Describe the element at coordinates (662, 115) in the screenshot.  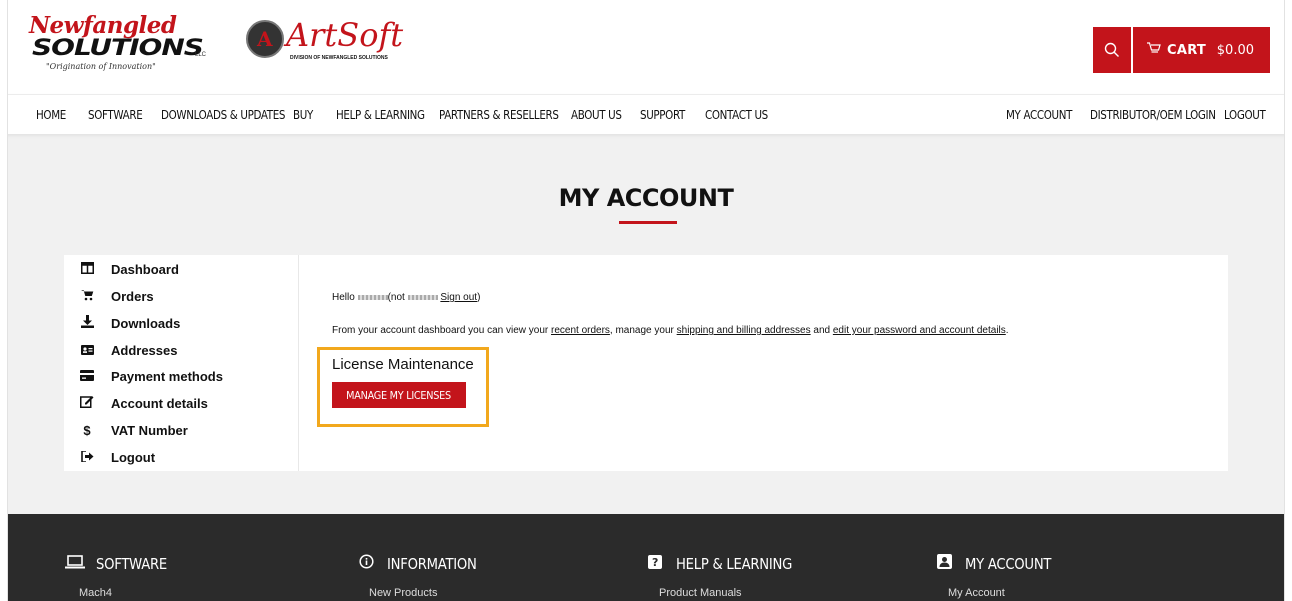
I see `nav-support: SUPPORT` at that location.